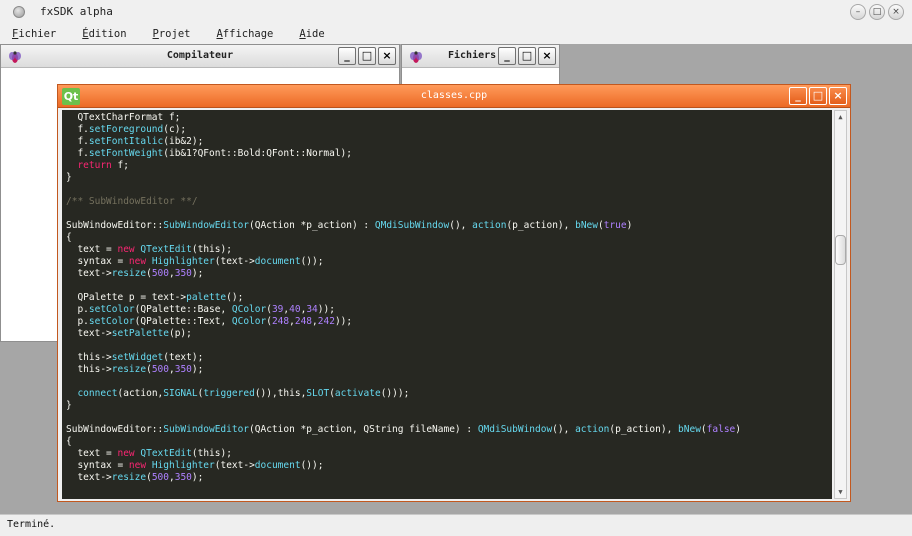 The height and width of the screenshot is (536, 912). What do you see at coordinates (257, 153) in the screenshot?
I see `code-token: (ib&1?QFont::Bold:QFont::Normal);` at bounding box center [257, 153].